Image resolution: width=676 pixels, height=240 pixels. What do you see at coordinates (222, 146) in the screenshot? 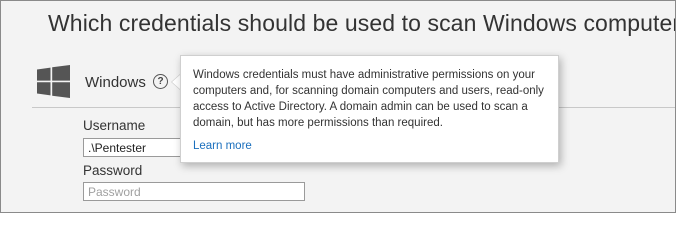
I see `learn-more-link: Learn more` at bounding box center [222, 146].